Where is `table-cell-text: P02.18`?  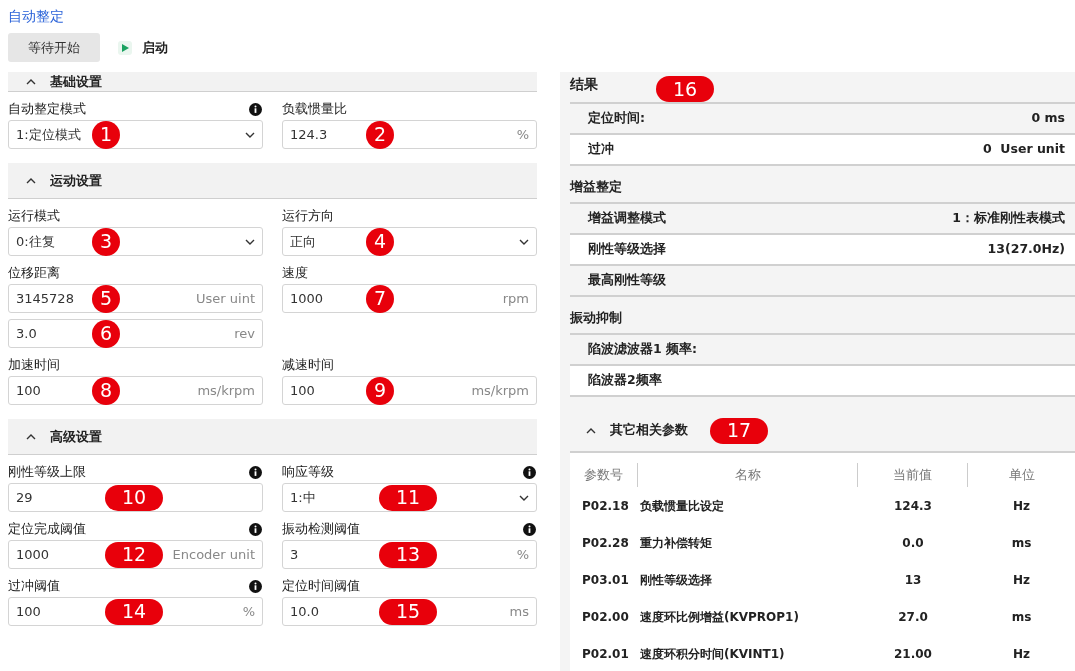
table-cell-text: P02.18 is located at coordinates (605, 506).